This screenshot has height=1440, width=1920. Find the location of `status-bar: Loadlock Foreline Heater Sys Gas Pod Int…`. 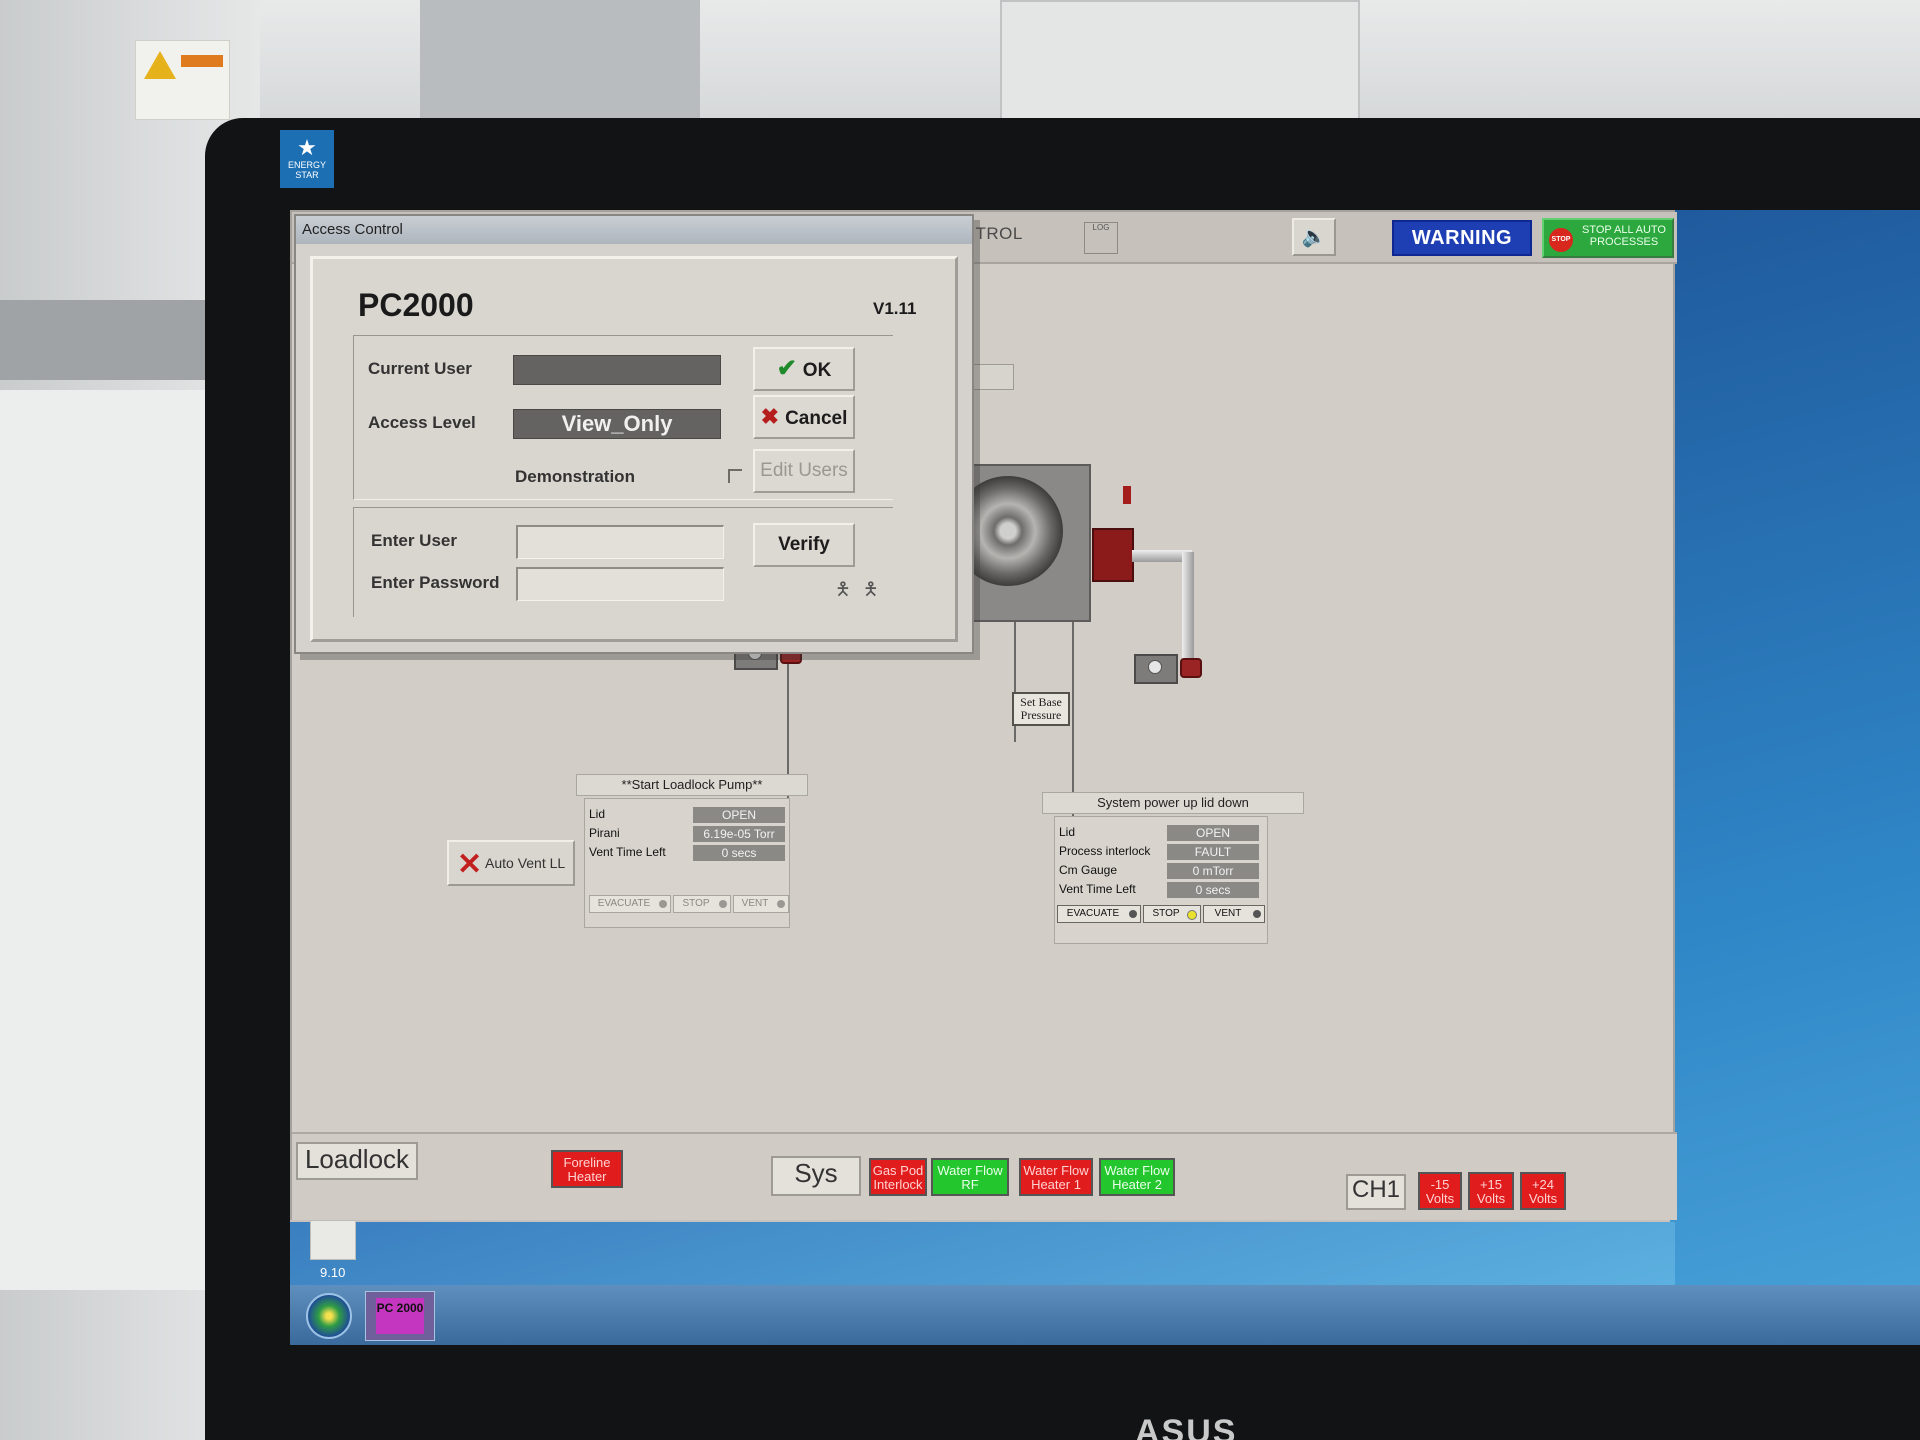

status-bar: Loadlock Foreline Heater Sys Gas Pod Int… is located at coordinates (984, 1176).